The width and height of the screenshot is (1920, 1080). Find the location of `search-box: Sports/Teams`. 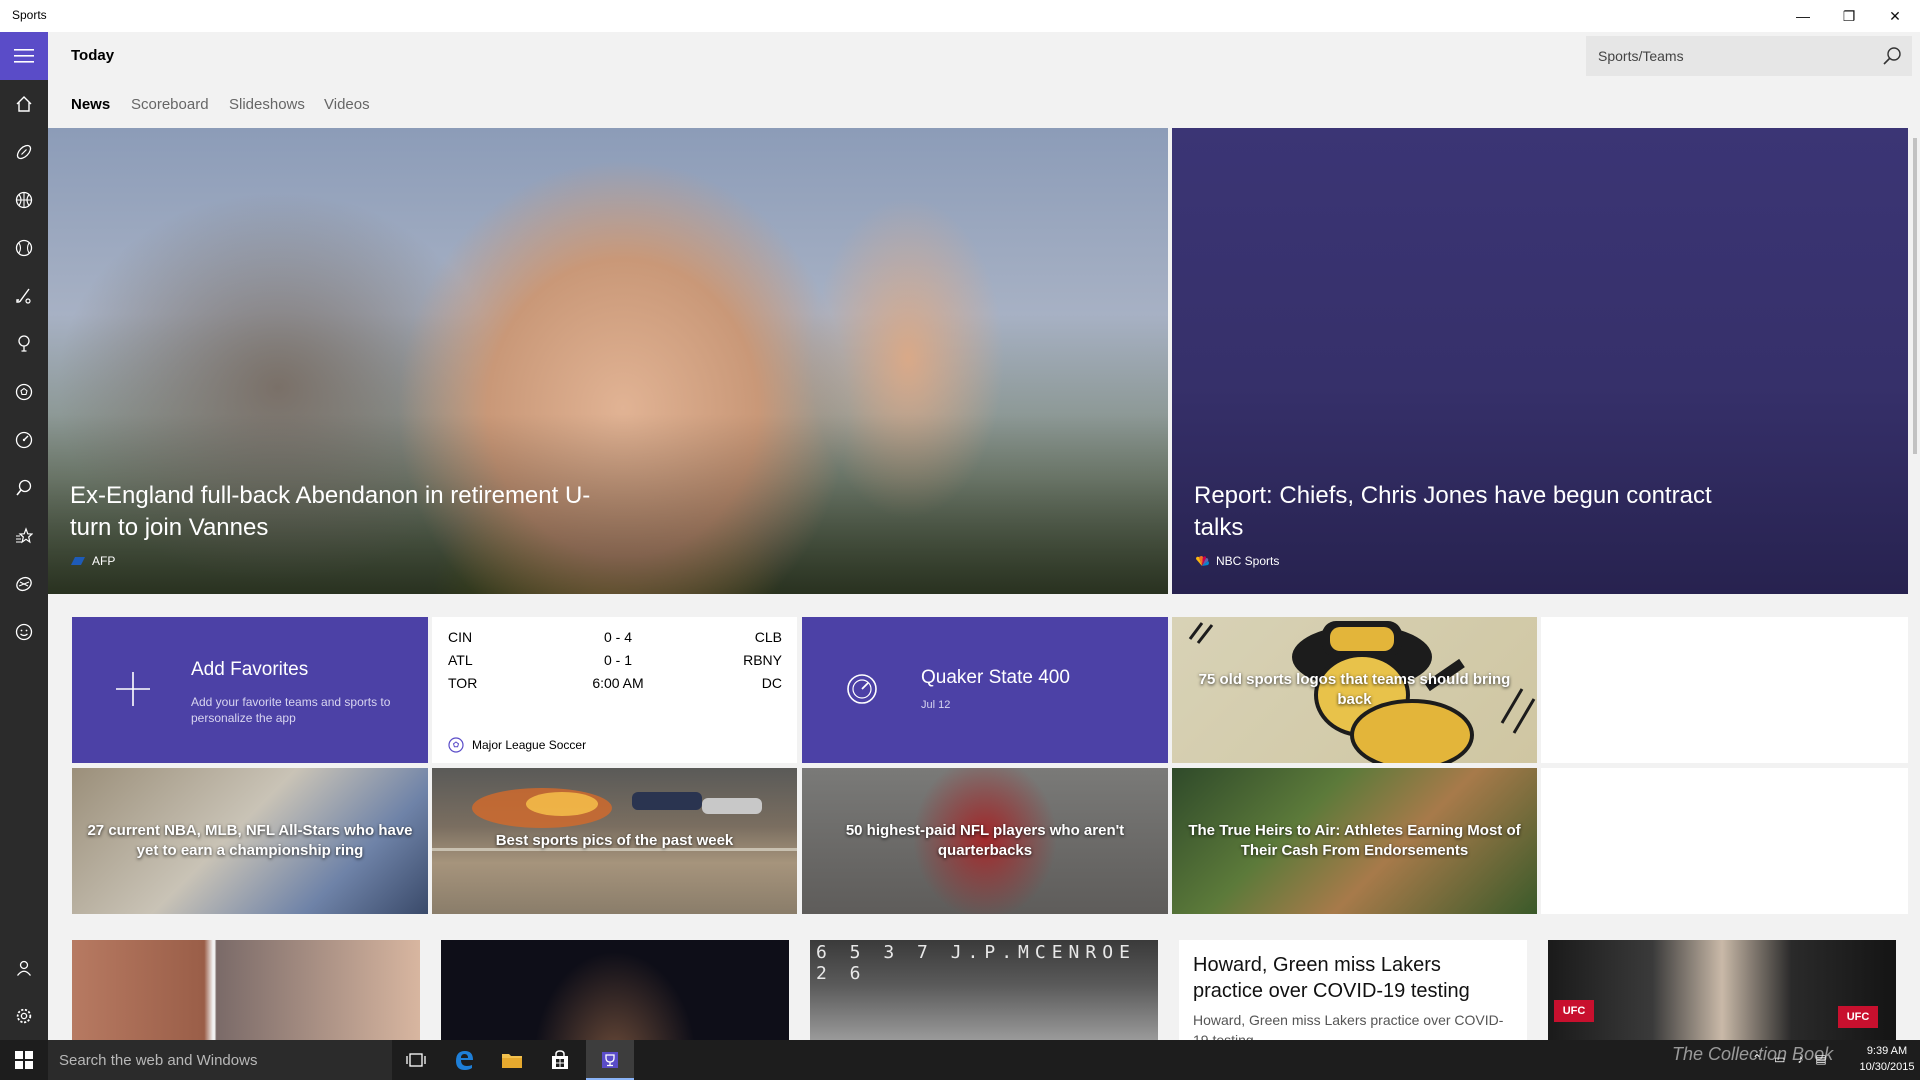

search-box: Sports/Teams is located at coordinates (1749, 56).